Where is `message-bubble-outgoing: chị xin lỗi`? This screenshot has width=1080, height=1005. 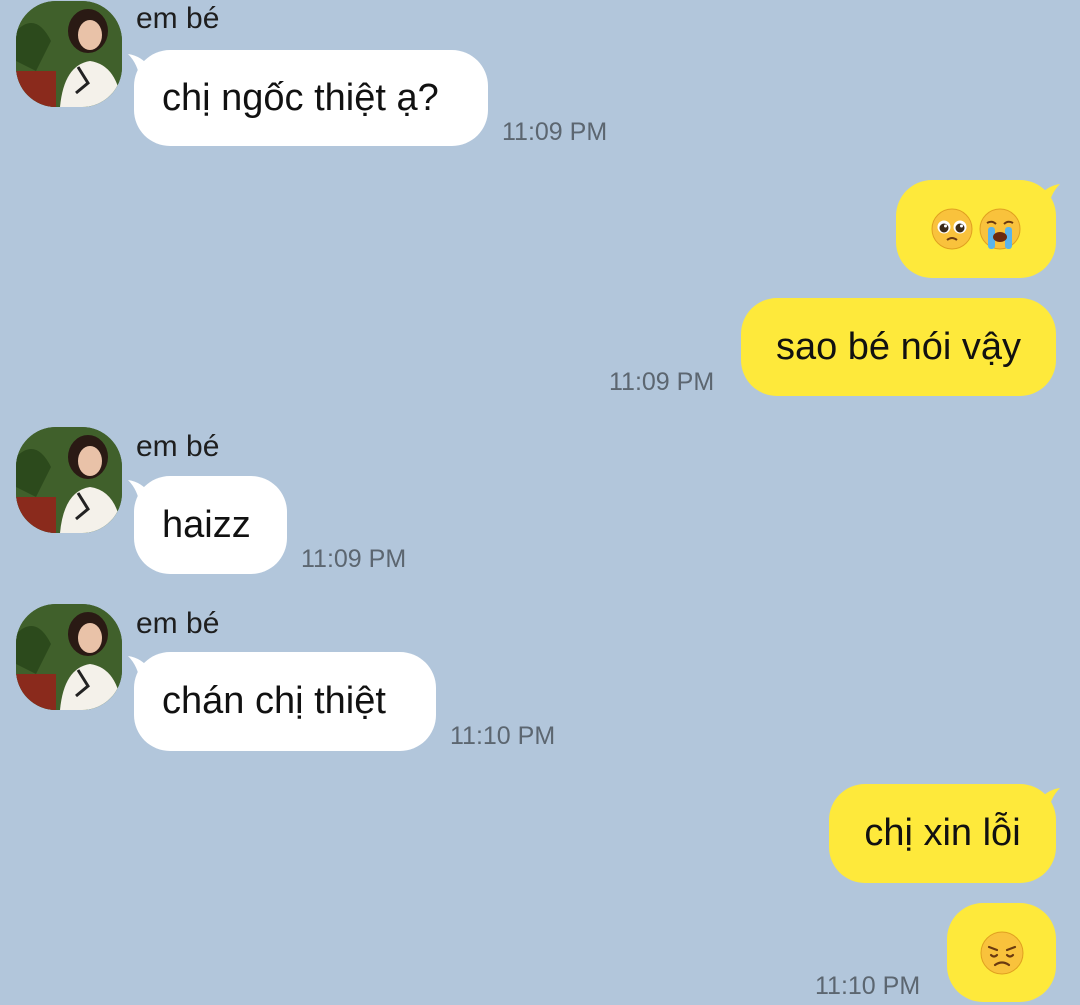 message-bubble-outgoing: chị xin lỗi is located at coordinates (942, 833).